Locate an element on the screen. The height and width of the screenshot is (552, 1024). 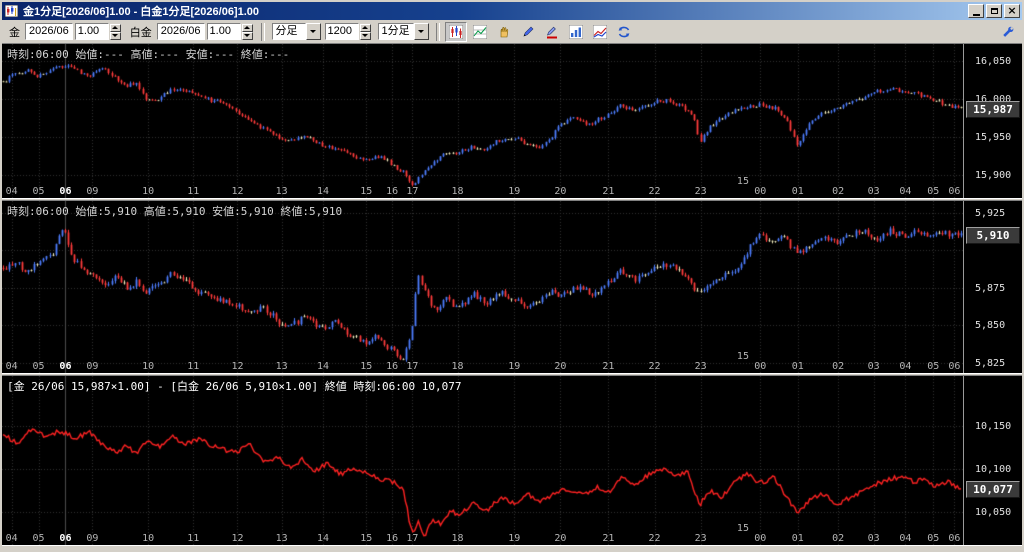
marker-pencil-button is located at coordinates (551, 31).